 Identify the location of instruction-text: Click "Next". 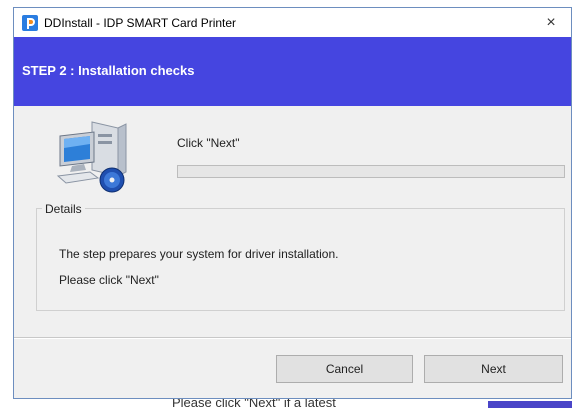
(208, 143).